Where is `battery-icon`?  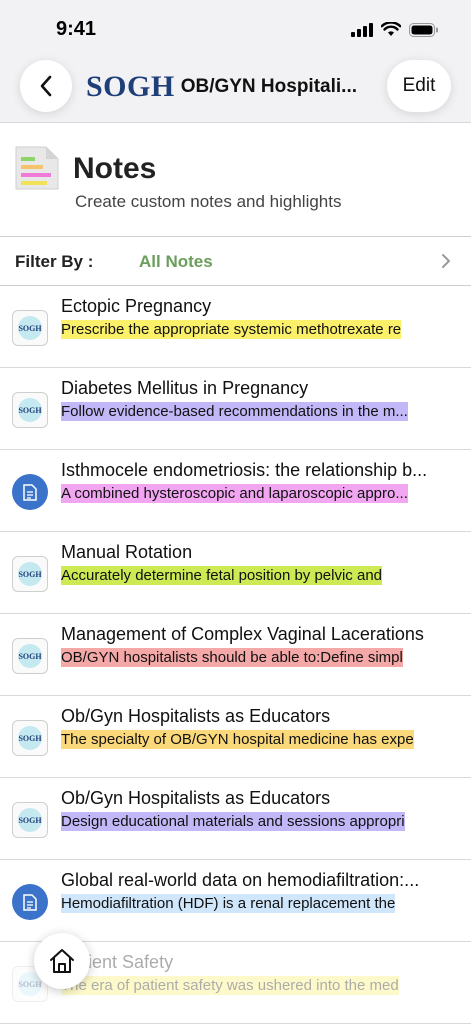
battery-icon is located at coordinates (423, 29).